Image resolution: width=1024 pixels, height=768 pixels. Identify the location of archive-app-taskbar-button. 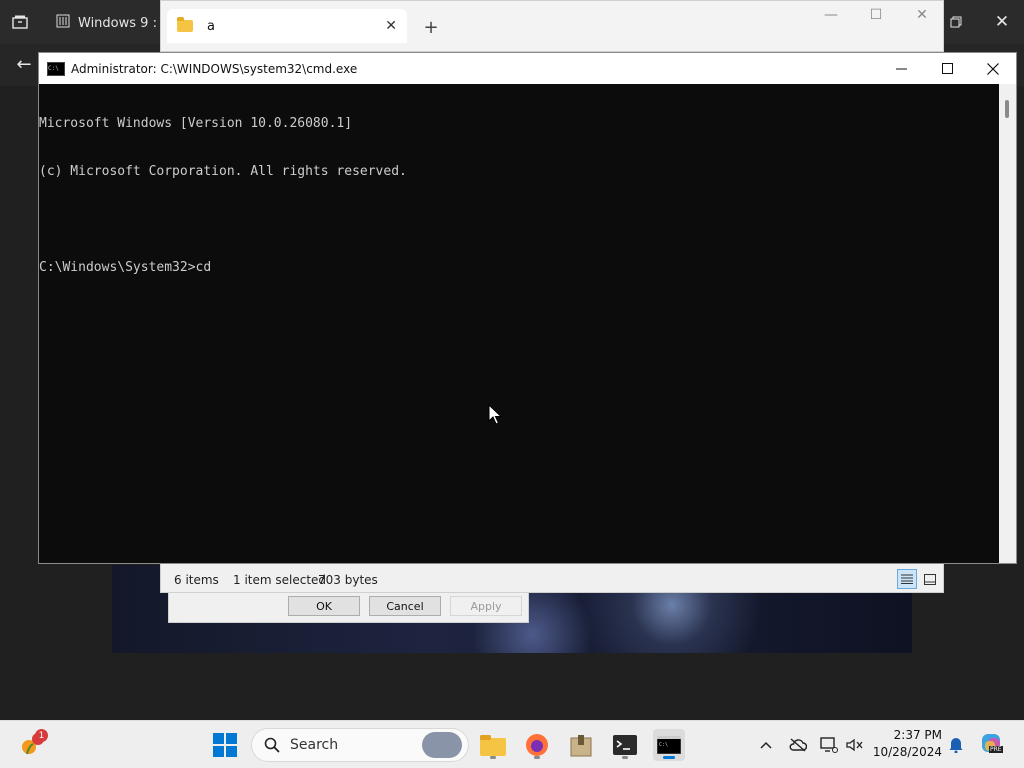
(581, 745).